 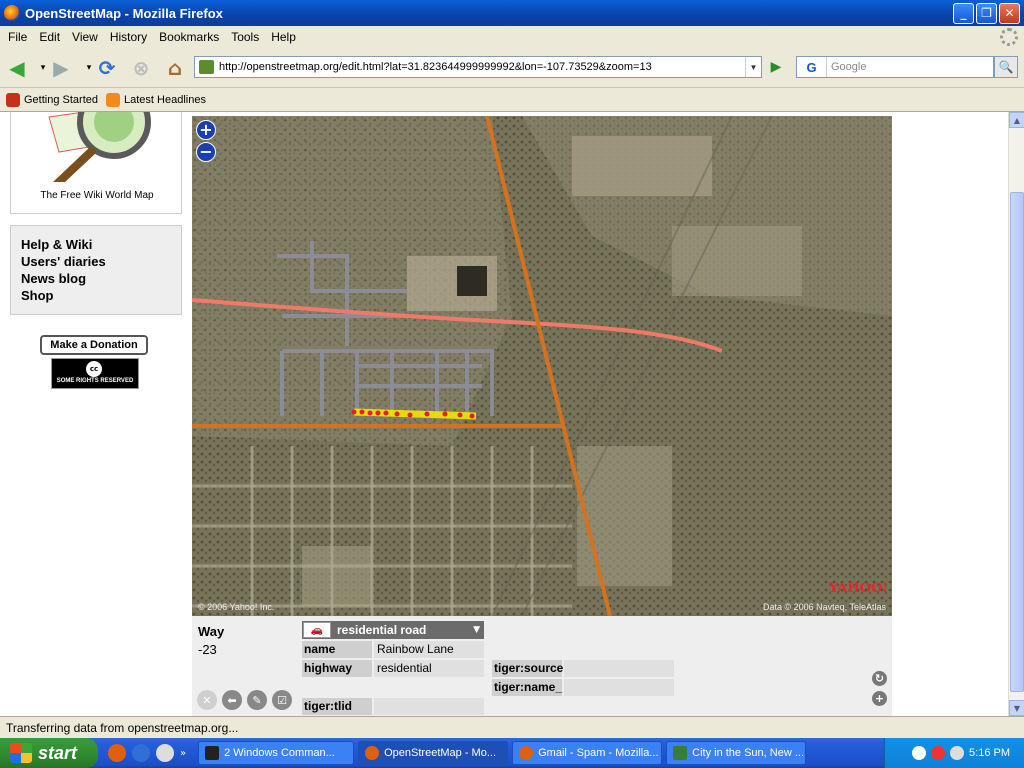 What do you see at coordinates (879, 698) in the screenshot?
I see `add-tag-icon: +` at bounding box center [879, 698].